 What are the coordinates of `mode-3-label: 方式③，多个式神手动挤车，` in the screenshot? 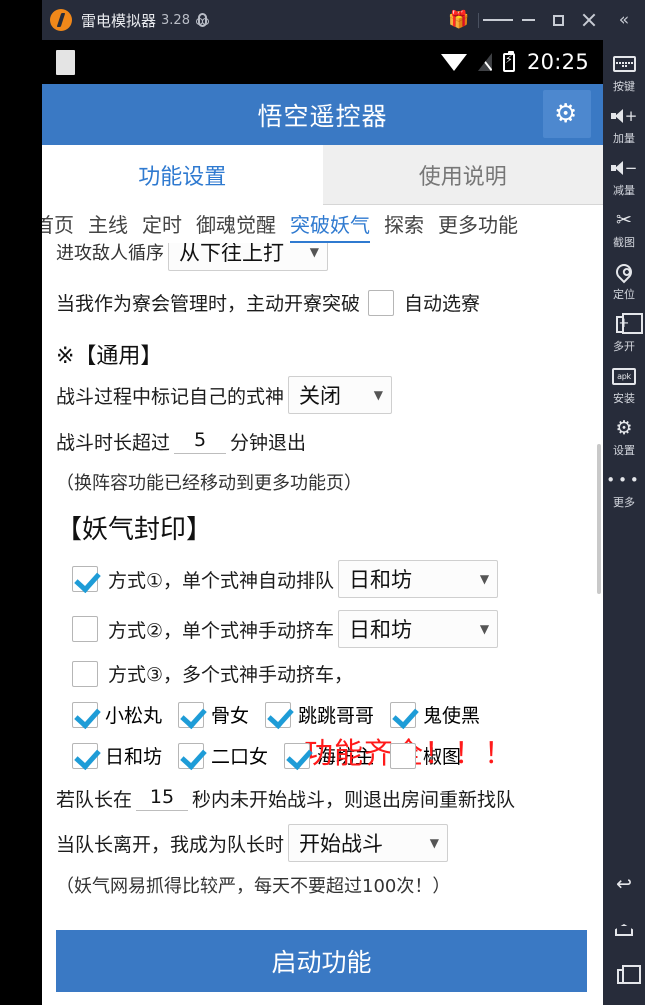 It's located at (231, 675).